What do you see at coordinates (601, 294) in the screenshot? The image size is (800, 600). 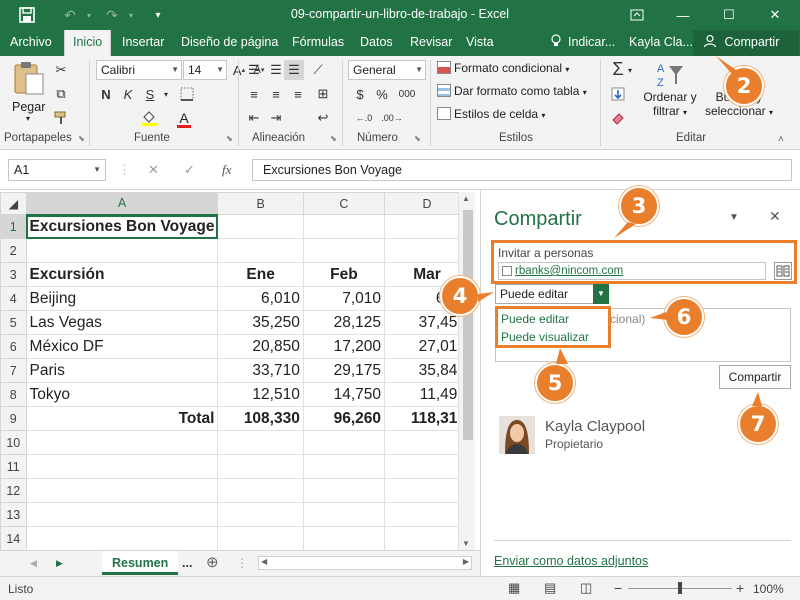 I see `chevron-down-icon: ▼` at bounding box center [601, 294].